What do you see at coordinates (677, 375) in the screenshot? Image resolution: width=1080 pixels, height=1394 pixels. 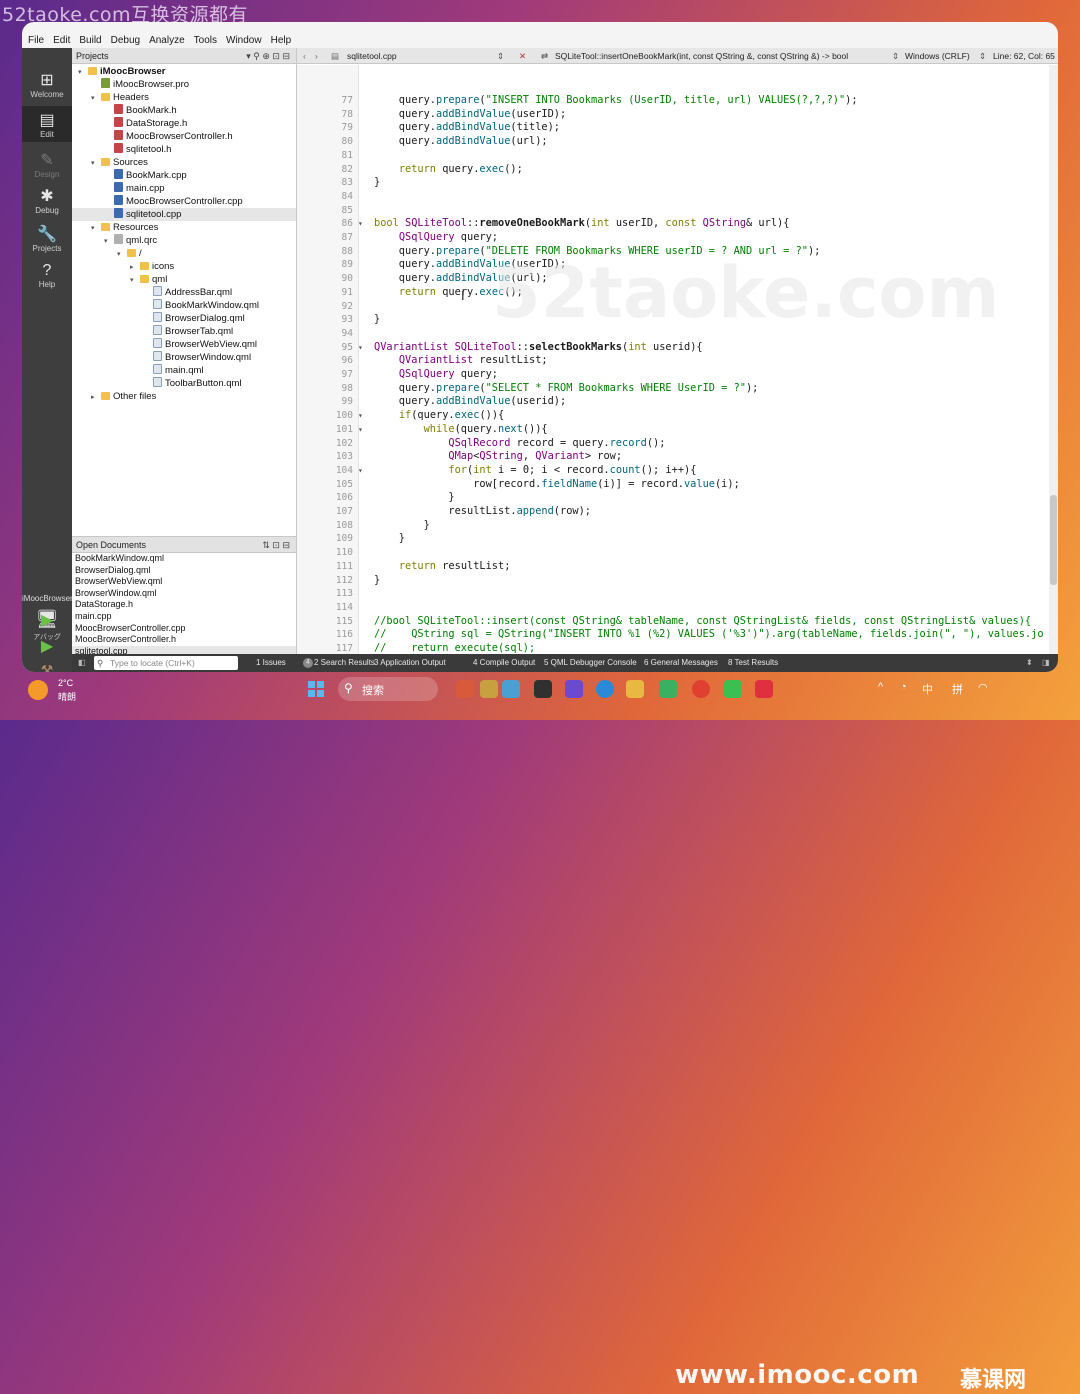 I see `code-line: 97 QSqlQuery query;` at bounding box center [677, 375].